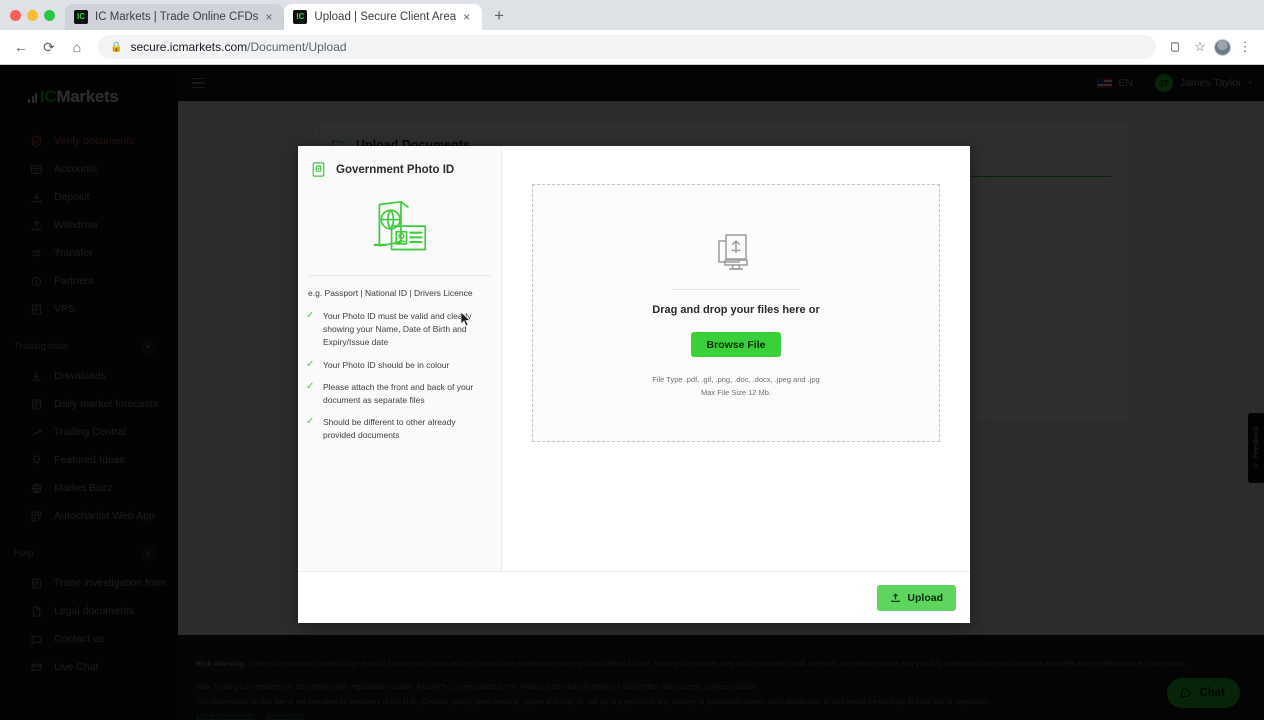  What do you see at coordinates (21, 47) in the screenshot?
I see `back-icon: ←` at bounding box center [21, 47].